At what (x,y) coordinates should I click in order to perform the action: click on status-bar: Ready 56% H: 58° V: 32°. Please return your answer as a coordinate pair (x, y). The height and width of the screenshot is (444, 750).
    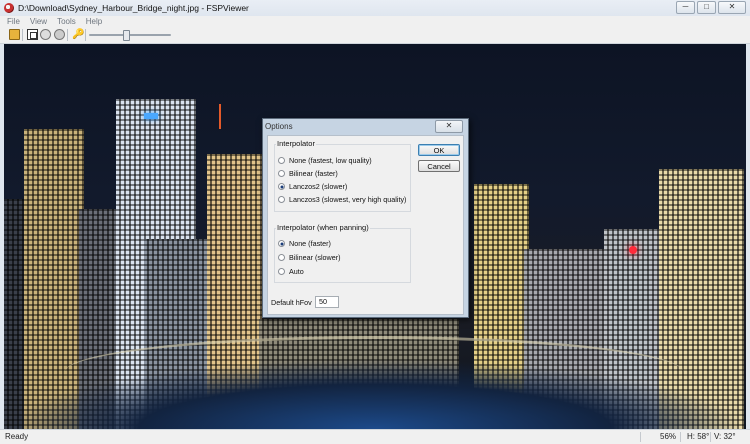
    Looking at the image, I should click on (375, 436).